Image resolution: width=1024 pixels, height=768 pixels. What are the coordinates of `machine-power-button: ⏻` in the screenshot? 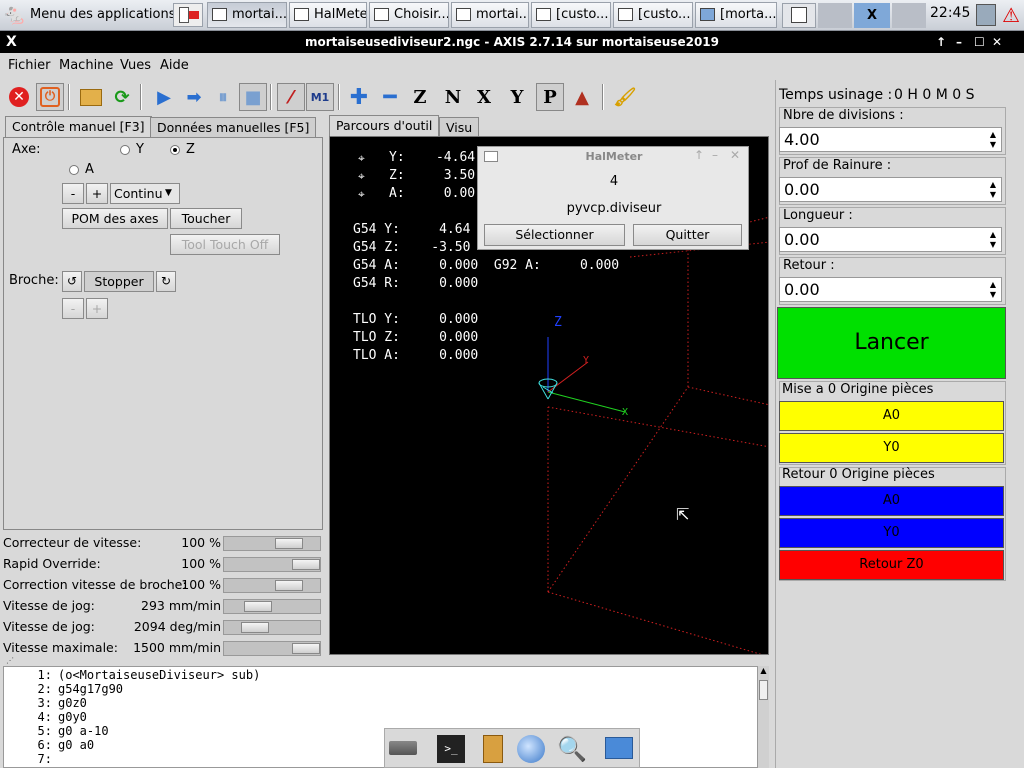 It's located at (50, 97).